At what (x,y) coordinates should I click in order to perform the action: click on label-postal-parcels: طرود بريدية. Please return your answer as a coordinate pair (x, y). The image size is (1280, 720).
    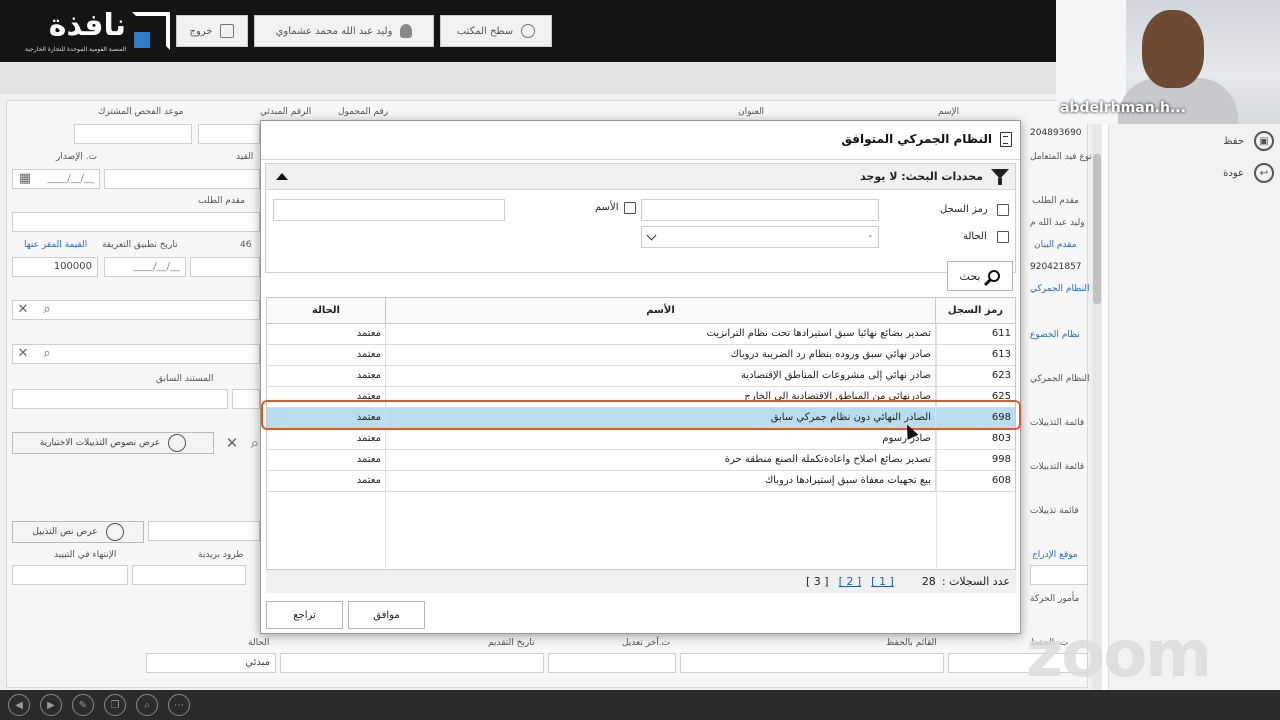
    Looking at the image, I should click on (221, 555).